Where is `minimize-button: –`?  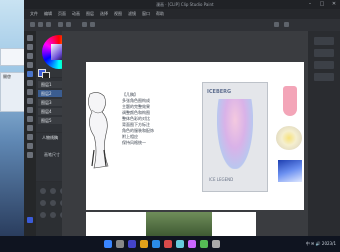
minimize-button: – is located at coordinates (310, 4).